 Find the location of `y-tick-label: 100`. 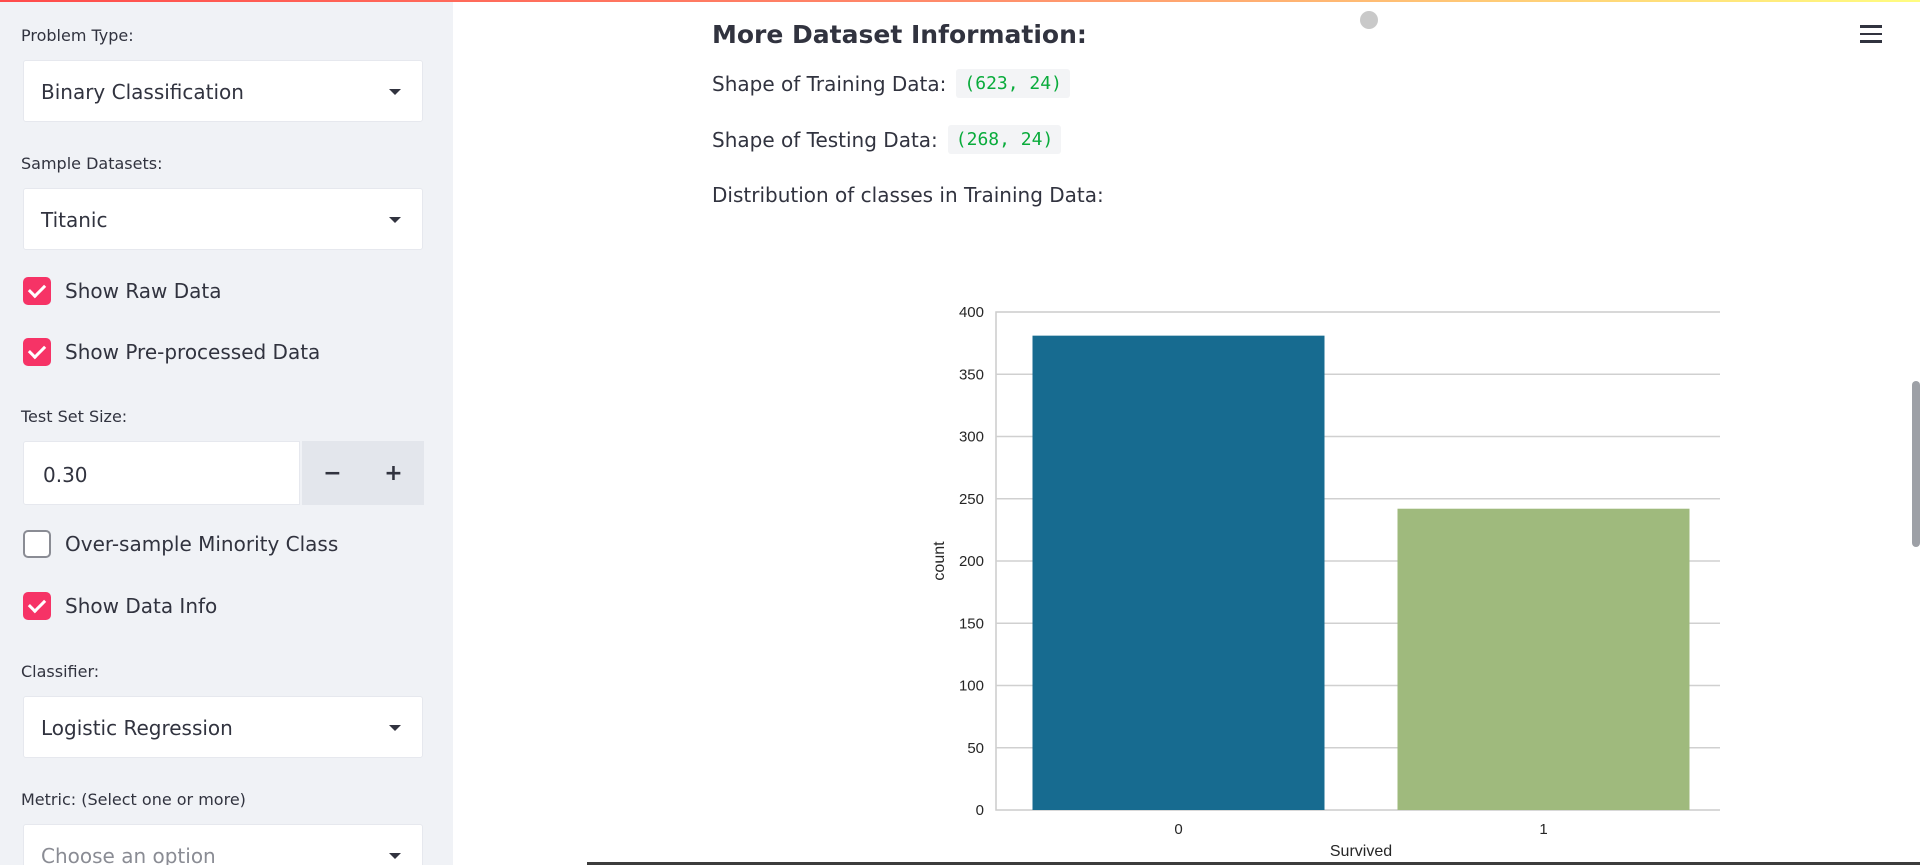

y-tick-label: 100 is located at coordinates (971, 686).